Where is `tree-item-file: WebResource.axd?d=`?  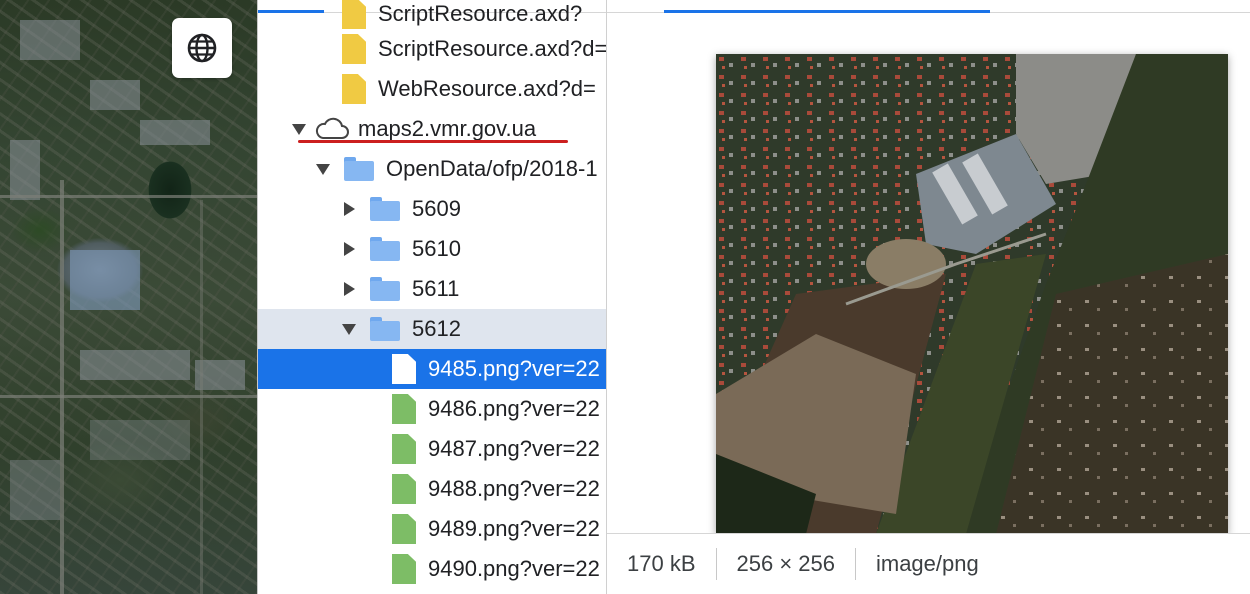 tree-item-file: WebResource.axd?d= is located at coordinates (432, 89).